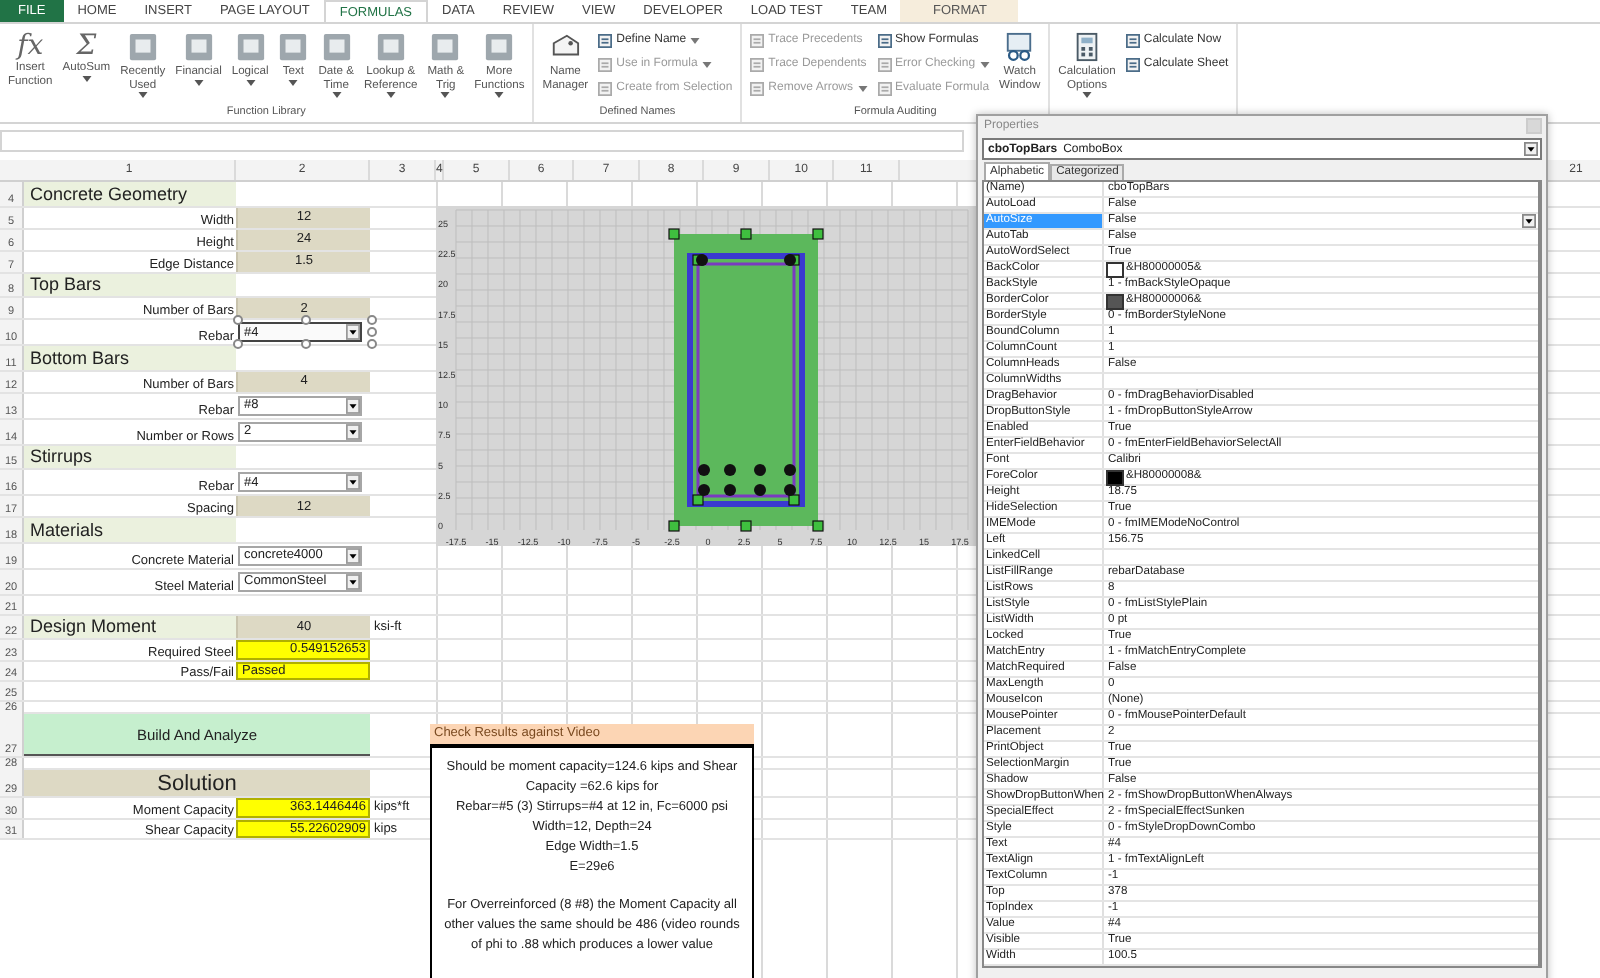 The image size is (1600, 978). I want to click on section-heading: Materials, so click(130, 529).